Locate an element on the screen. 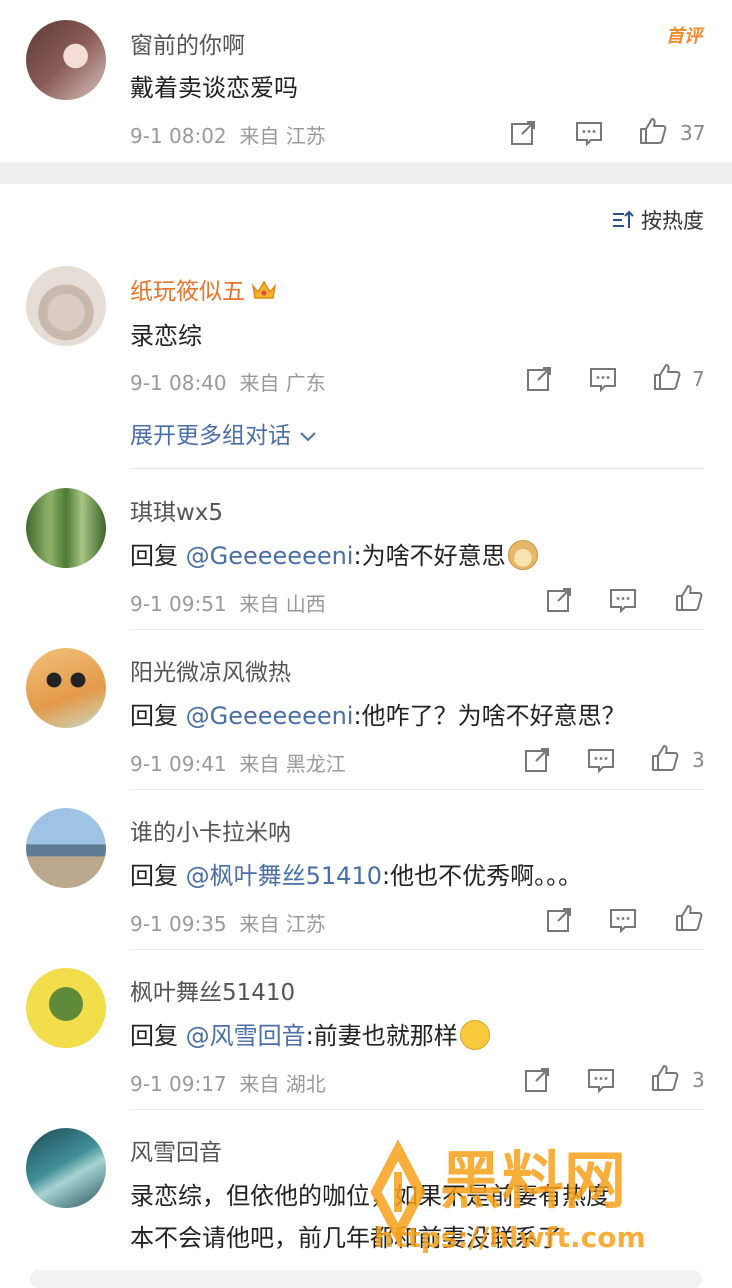 Image resolution: width=732 pixels, height=1288 pixels. username: 窗前的你啊 is located at coordinates (187, 43).